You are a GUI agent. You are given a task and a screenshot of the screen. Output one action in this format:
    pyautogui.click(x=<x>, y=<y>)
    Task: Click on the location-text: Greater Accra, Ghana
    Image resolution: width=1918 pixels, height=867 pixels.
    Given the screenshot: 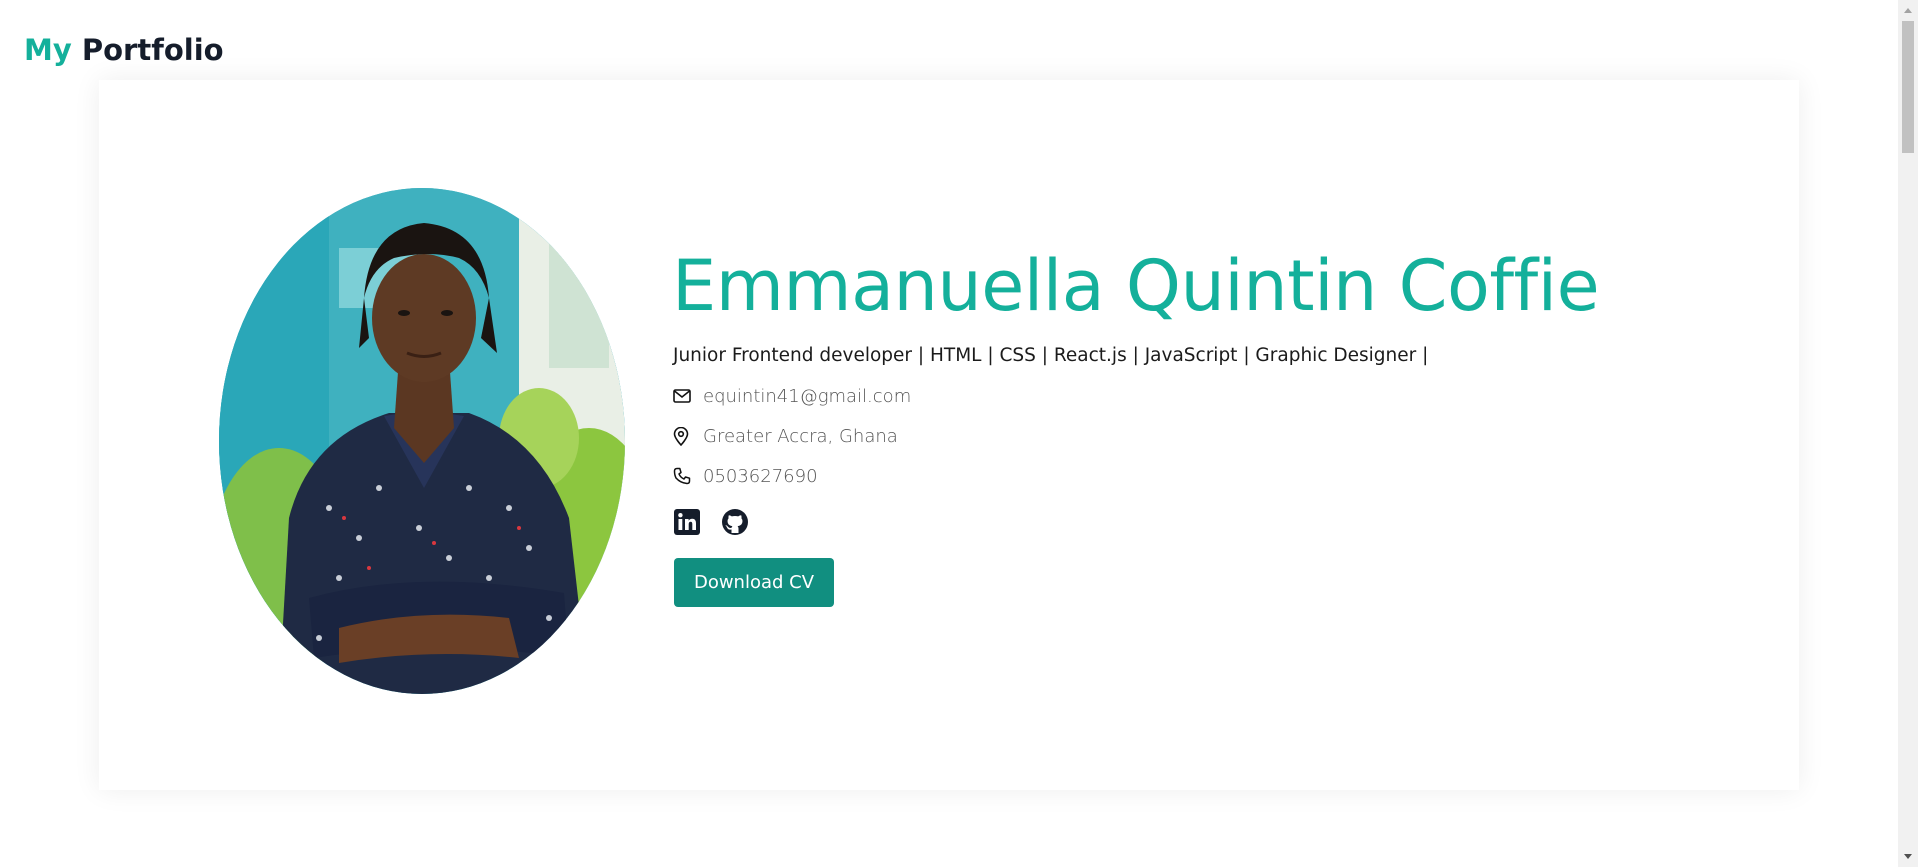 What is the action you would take?
    pyautogui.click(x=800, y=436)
    